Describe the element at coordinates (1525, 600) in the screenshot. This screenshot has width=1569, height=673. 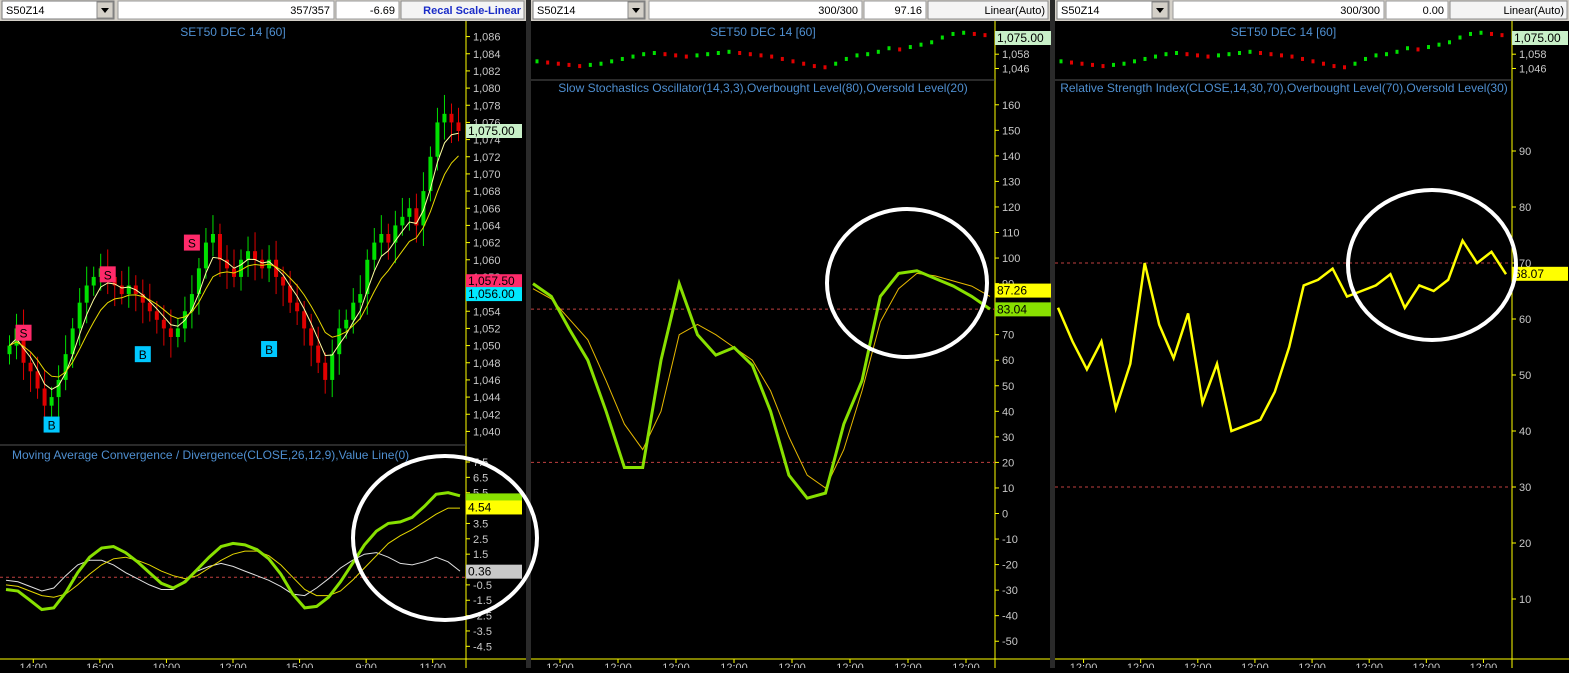
I see `y-tick-label: 10` at that location.